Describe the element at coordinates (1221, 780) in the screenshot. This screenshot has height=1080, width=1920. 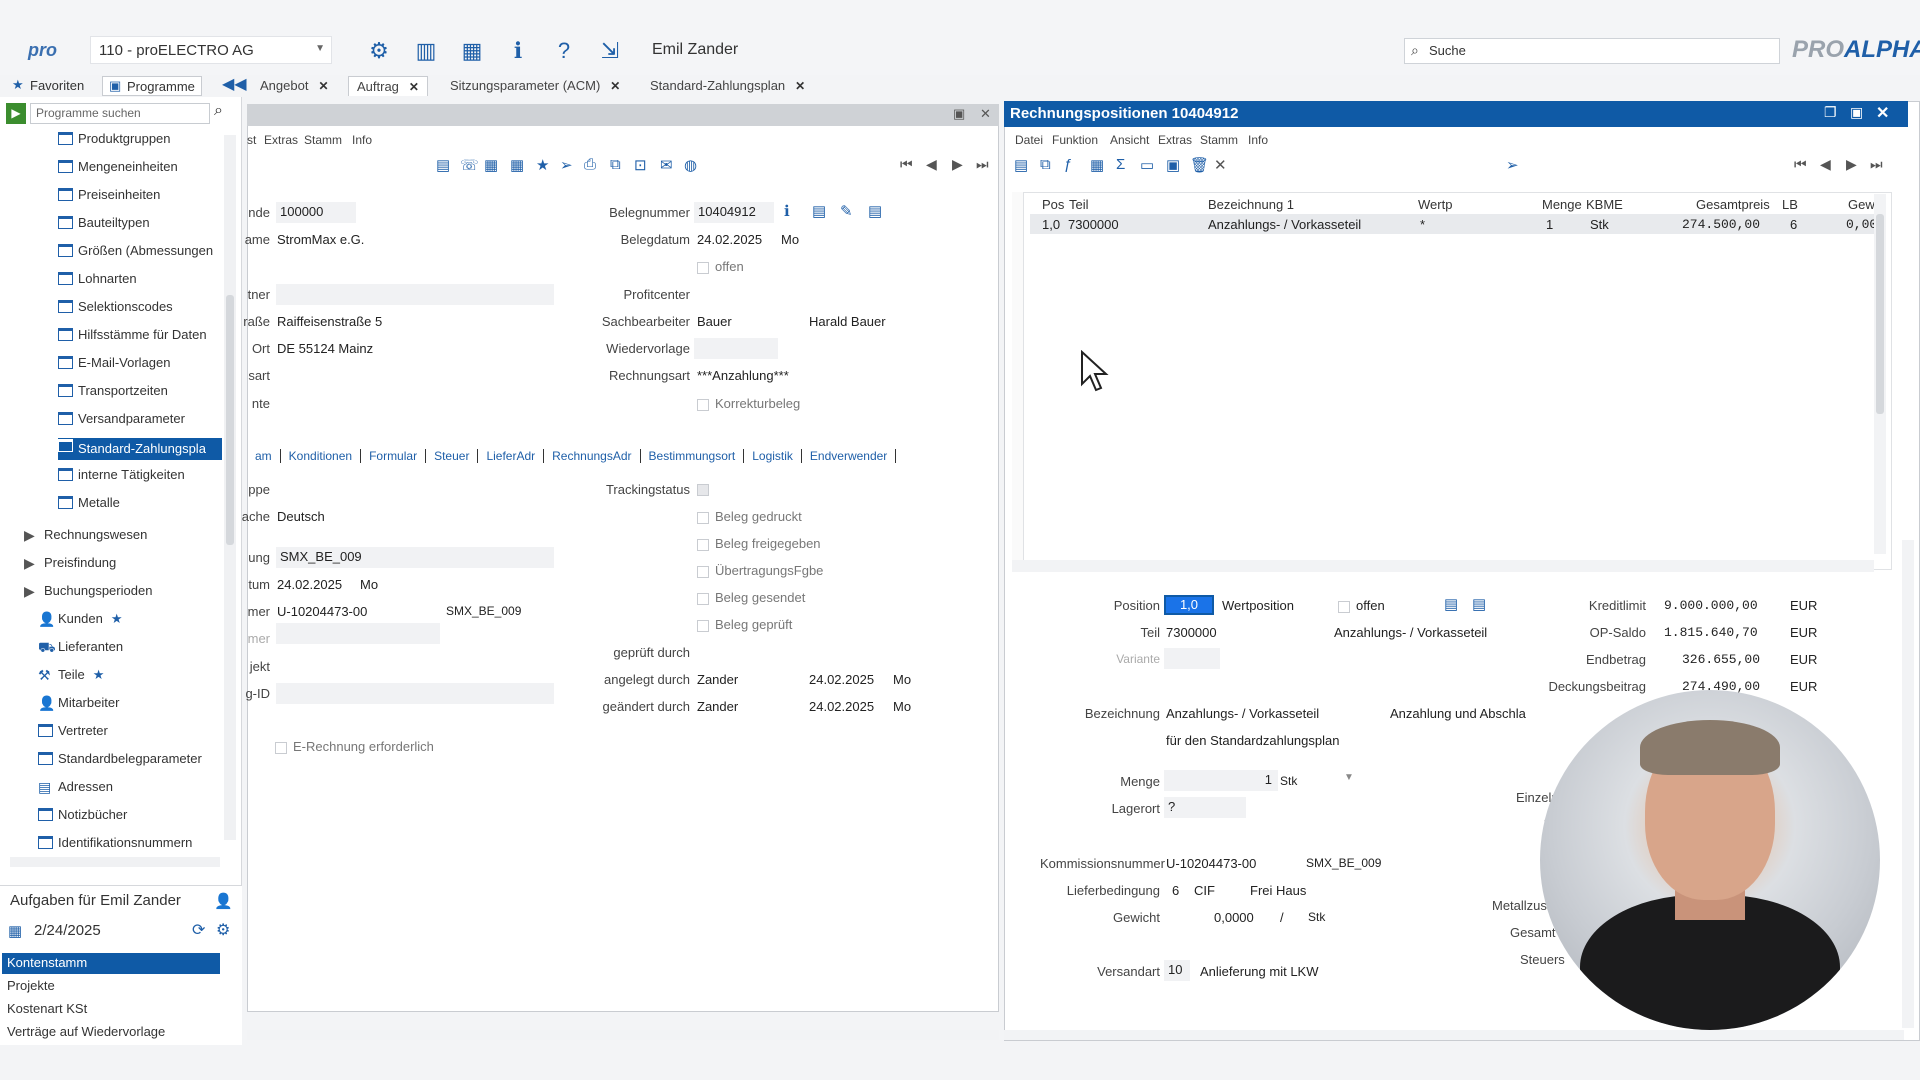
I see `menge-field: 1` at that location.